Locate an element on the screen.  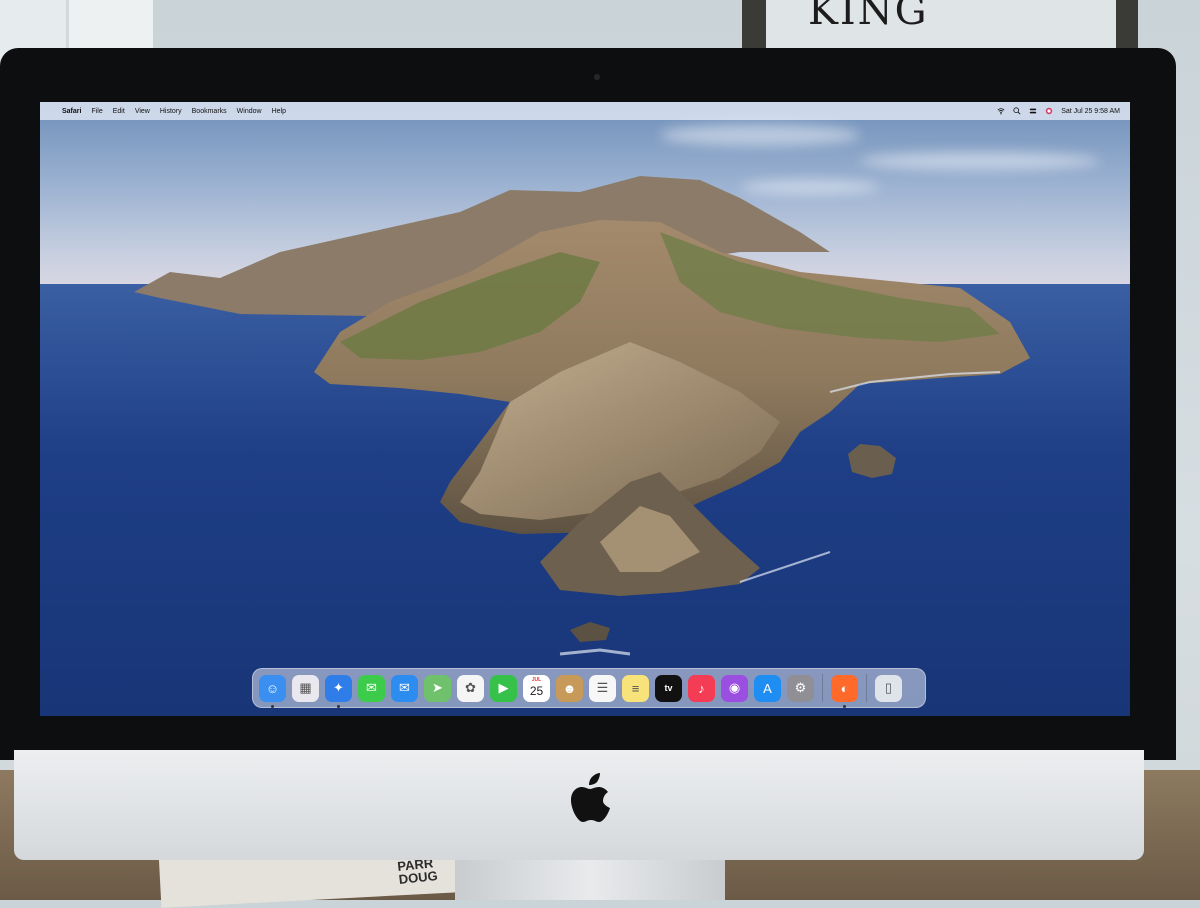
camera is located at coordinates (597, 77).